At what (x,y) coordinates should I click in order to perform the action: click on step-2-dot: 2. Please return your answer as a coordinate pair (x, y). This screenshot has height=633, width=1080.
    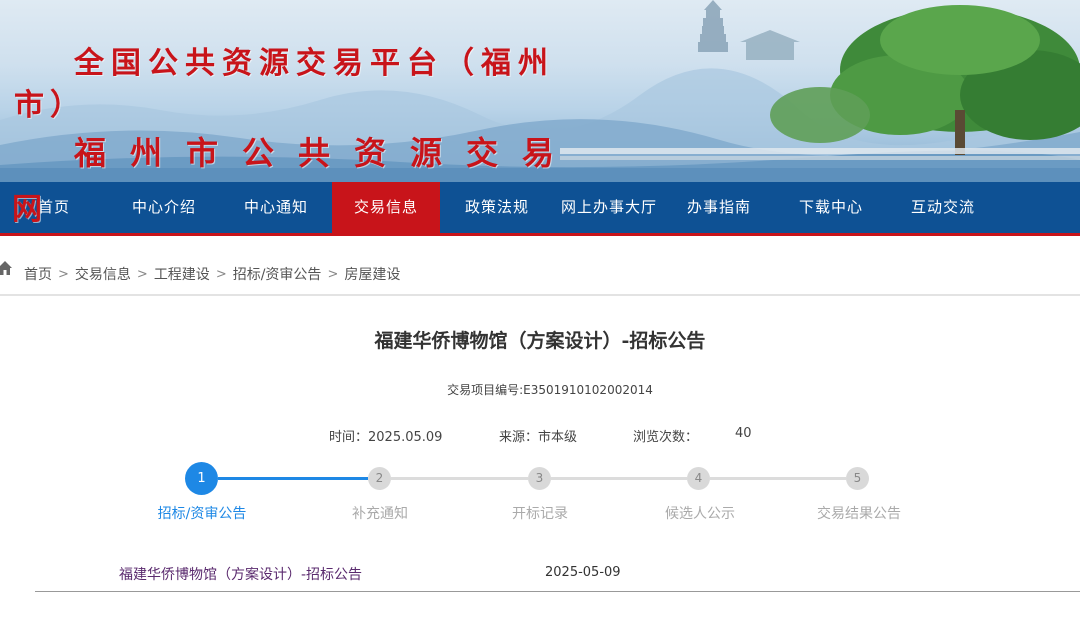
    Looking at the image, I should click on (379, 478).